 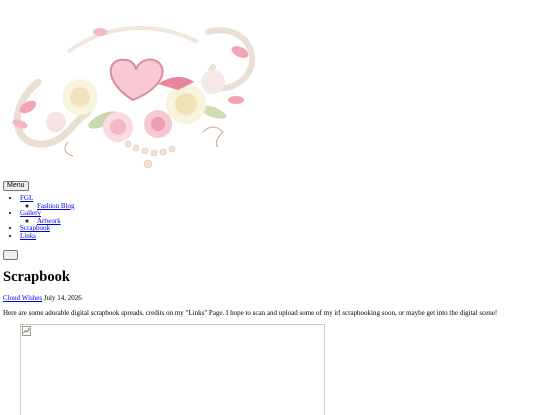 What do you see at coordinates (26, 331) in the screenshot?
I see `broken-image-icon` at bounding box center [26, 331].